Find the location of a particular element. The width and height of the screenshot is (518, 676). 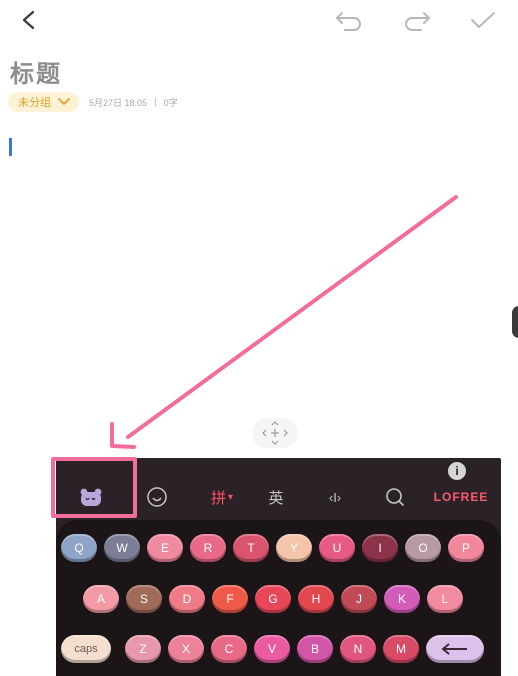

back-arrow-icon is located at coordinates (28, 20).